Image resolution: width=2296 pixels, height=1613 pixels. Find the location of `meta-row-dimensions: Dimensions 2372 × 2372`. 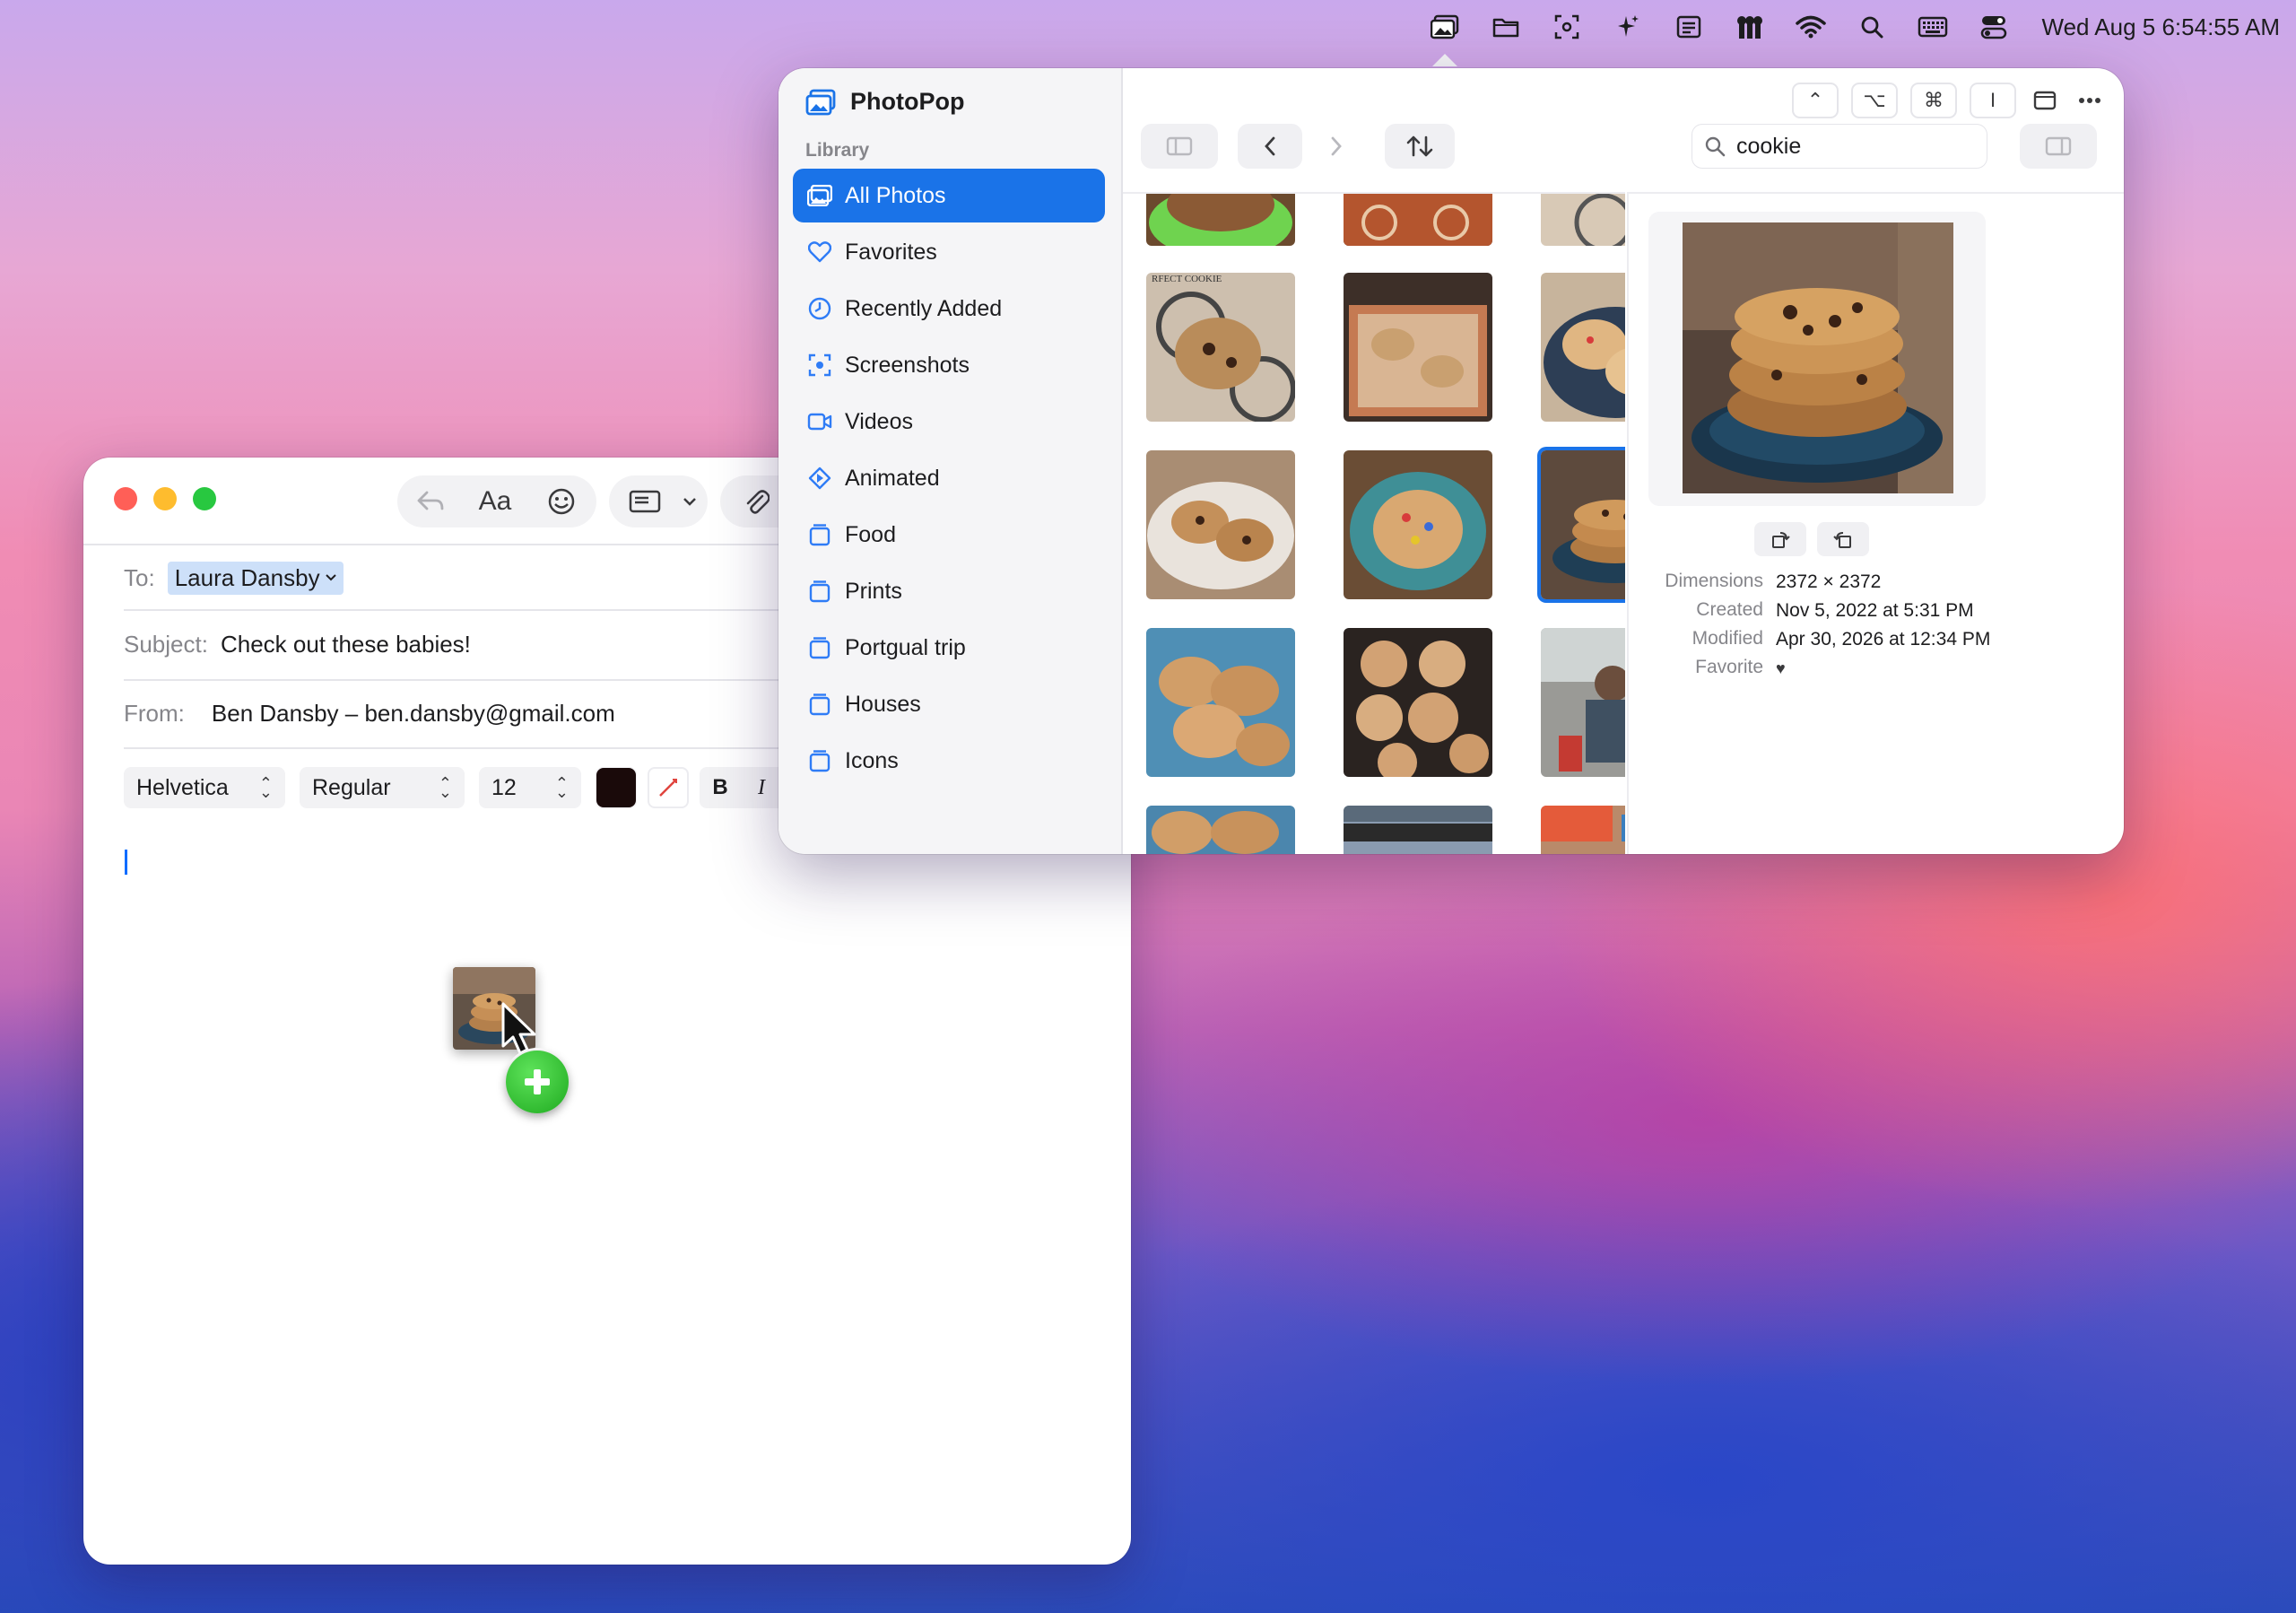

meta-row-dimensions: Dimensions 2372 × 2372 is located at coordinates (1821, 582).